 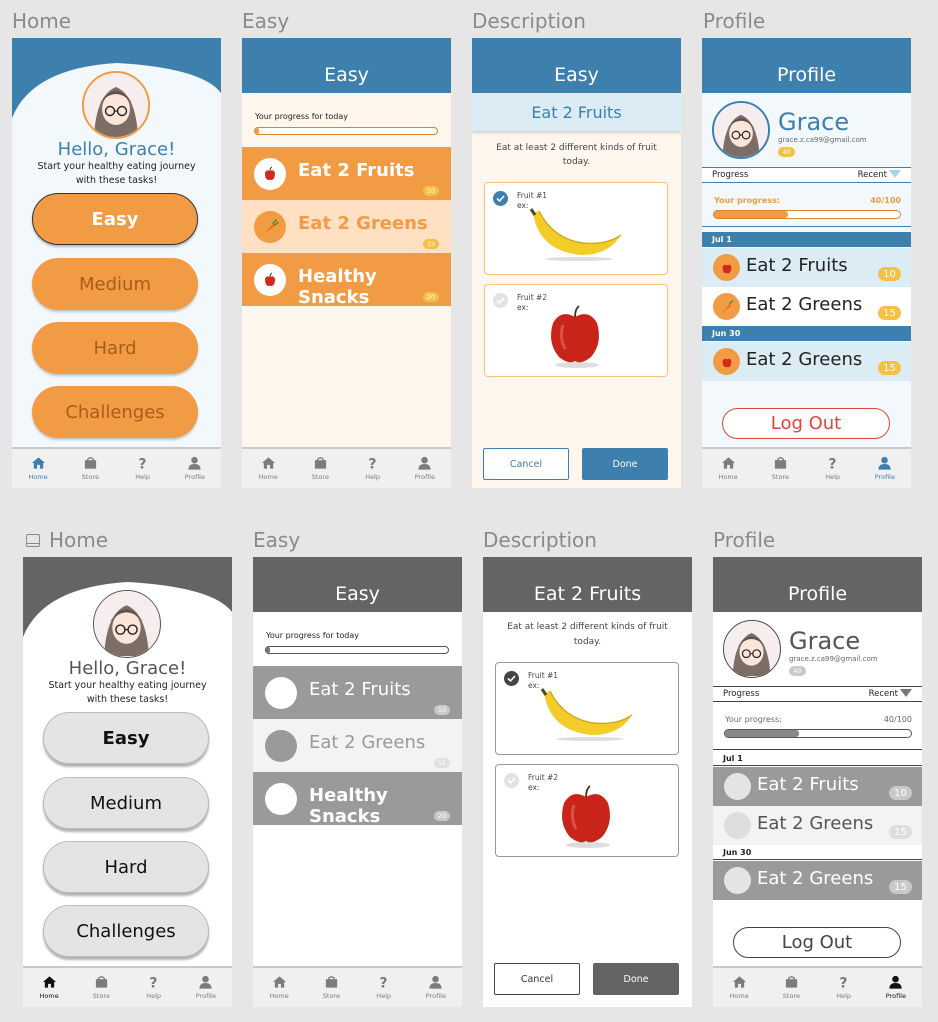 I want to click on bag-icon, so click(x=331, y=982).